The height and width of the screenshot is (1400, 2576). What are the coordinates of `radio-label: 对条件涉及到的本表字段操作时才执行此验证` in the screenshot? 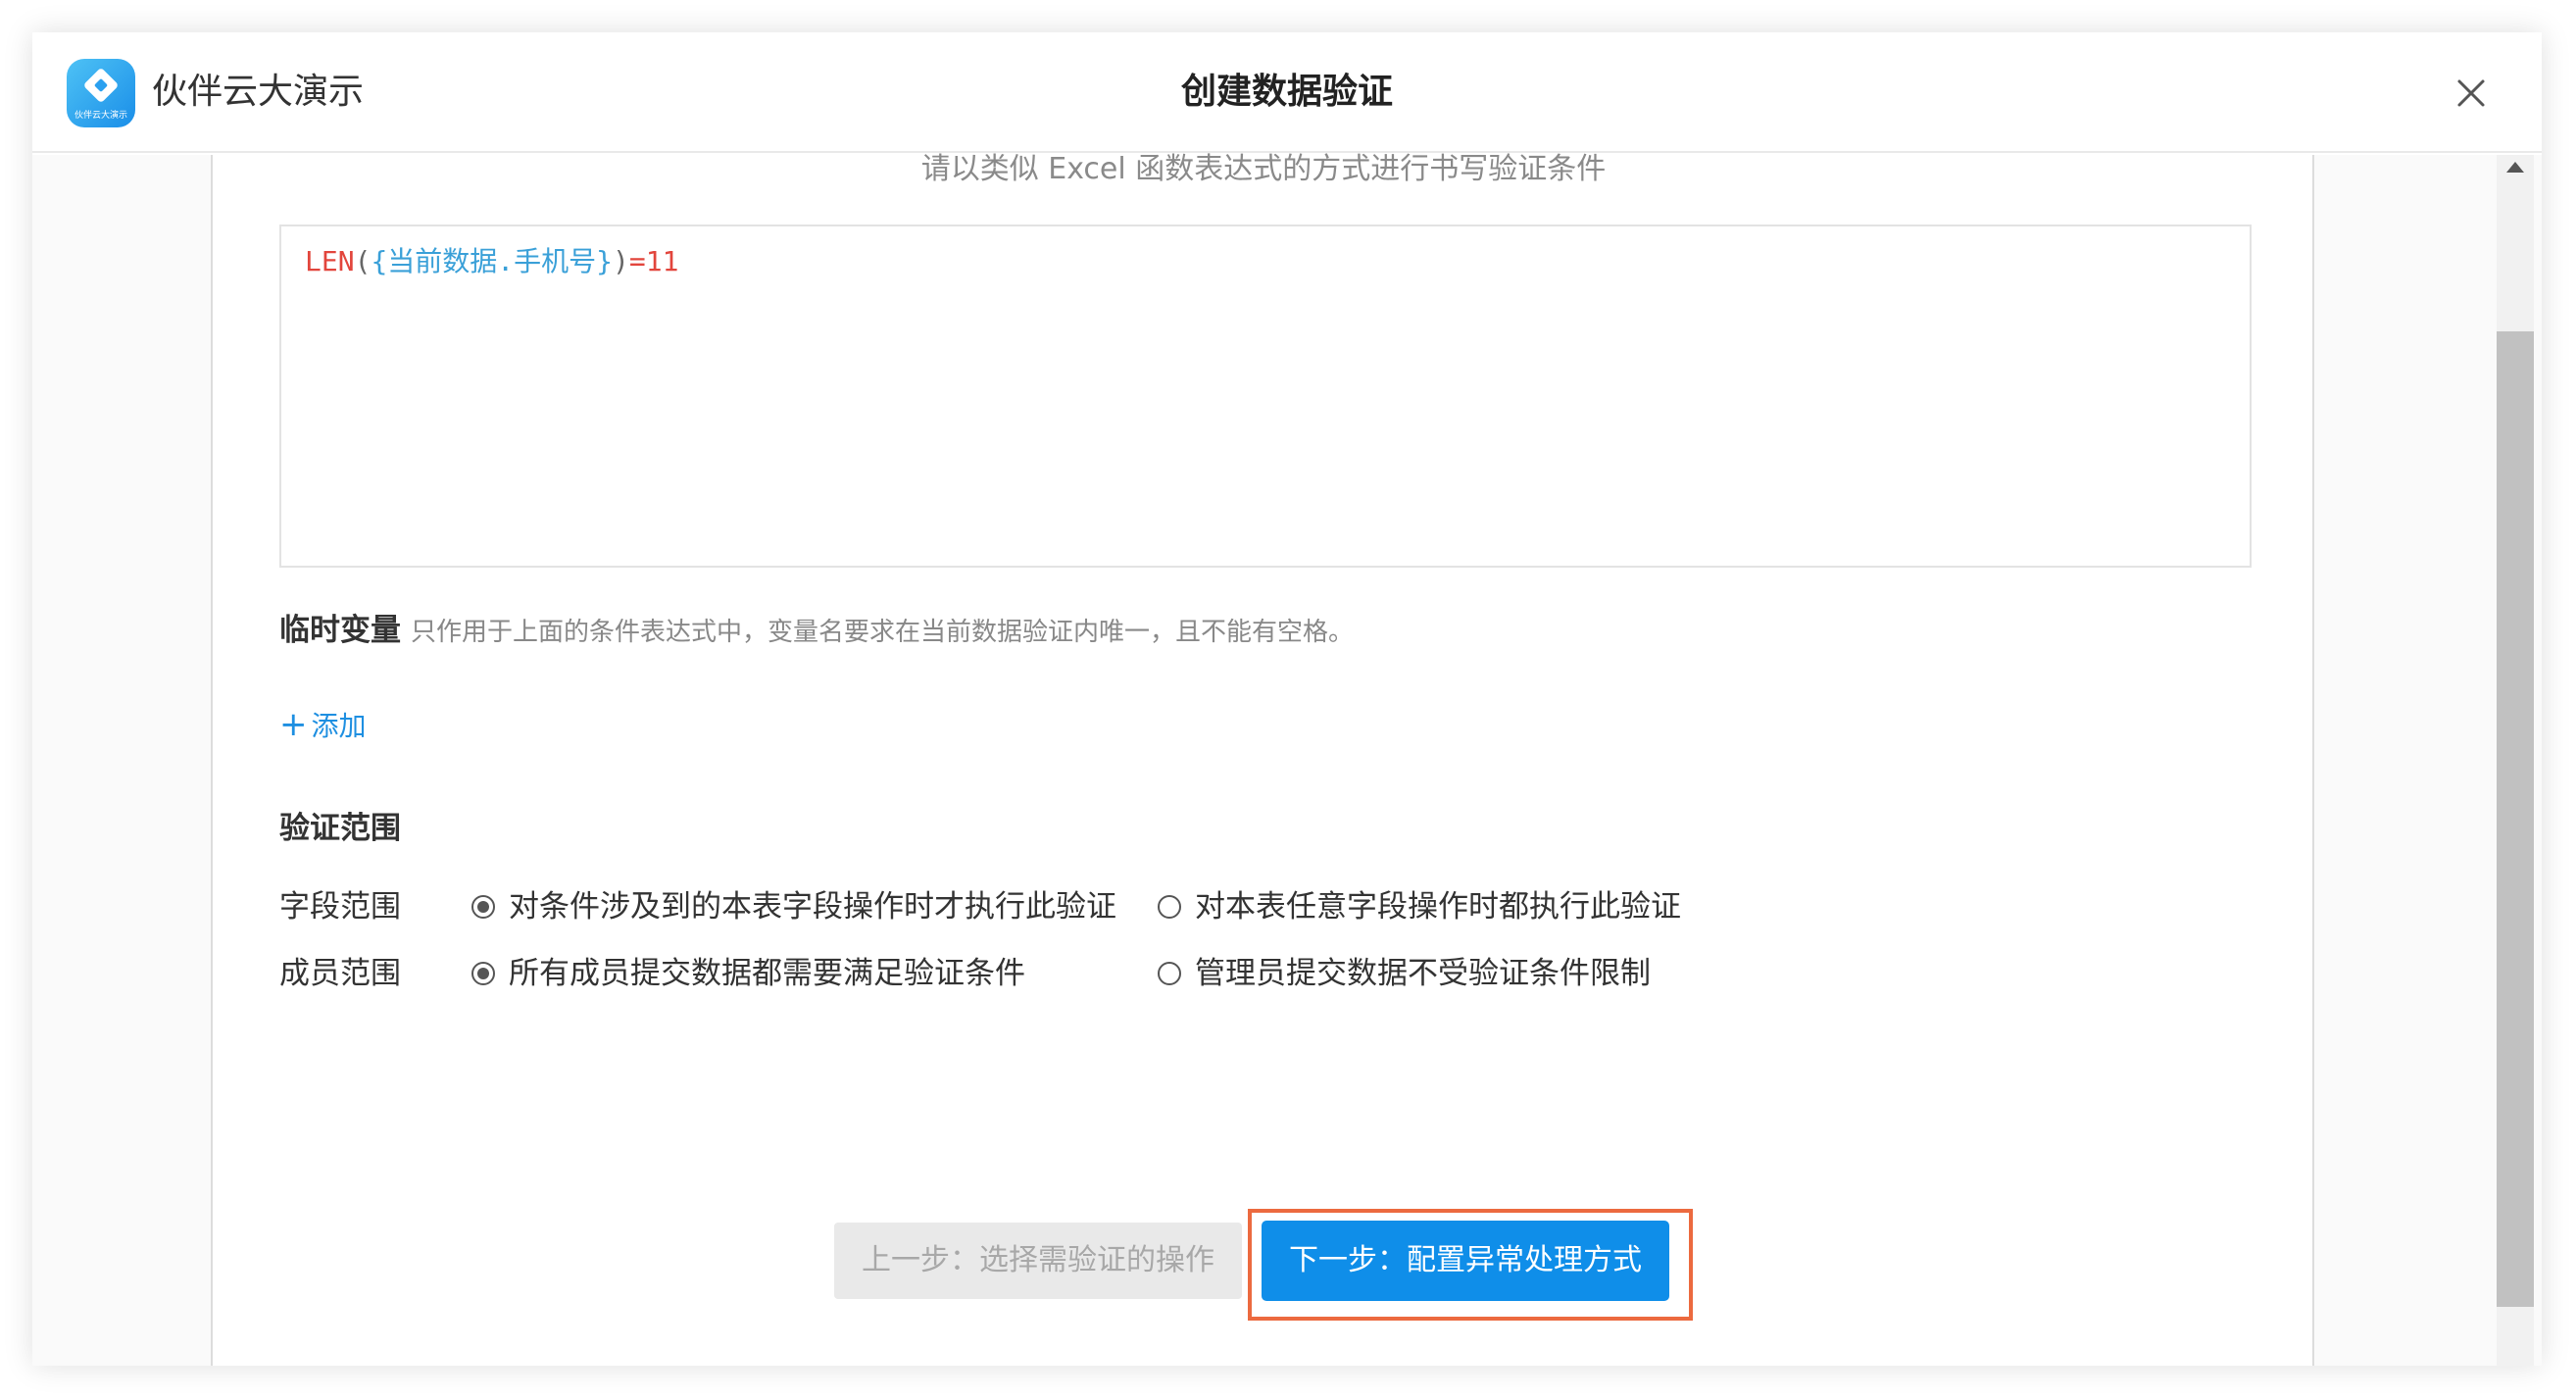 It's located at (812, 907).